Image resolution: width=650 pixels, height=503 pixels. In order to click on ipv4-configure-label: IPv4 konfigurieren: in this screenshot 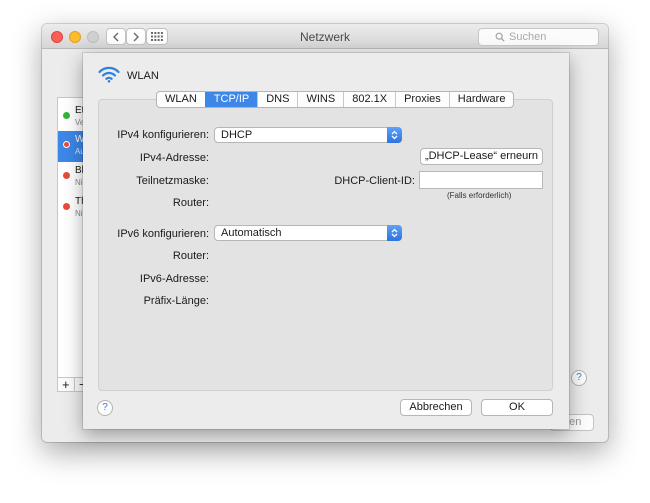, I will do `click(163, 135)`.